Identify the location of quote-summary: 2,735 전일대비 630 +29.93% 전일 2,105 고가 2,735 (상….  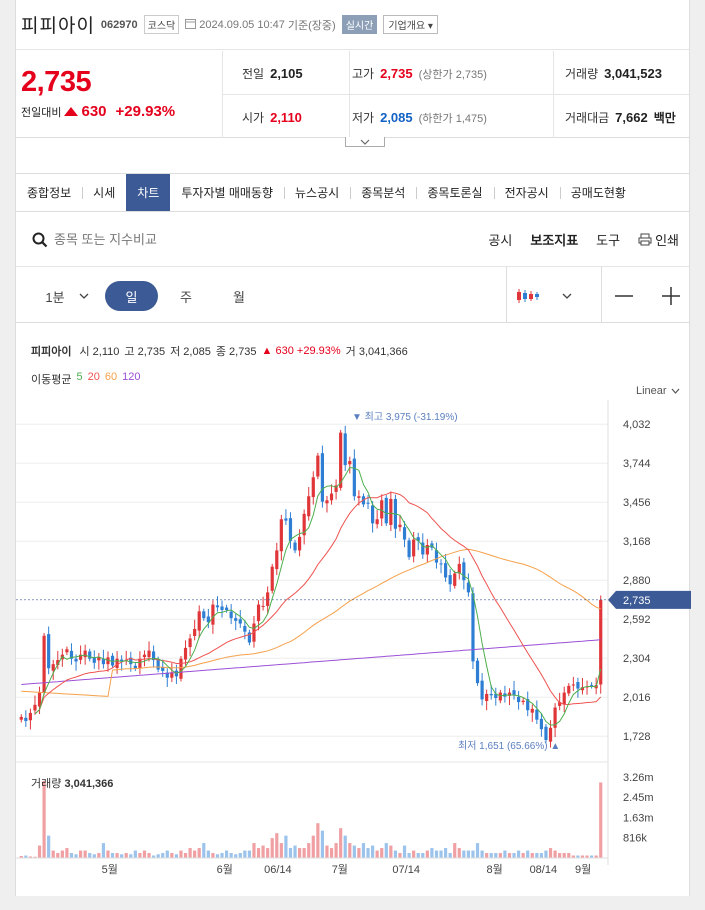
(353, 94).